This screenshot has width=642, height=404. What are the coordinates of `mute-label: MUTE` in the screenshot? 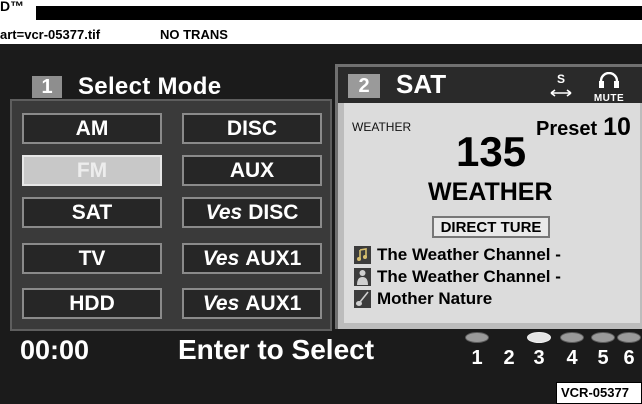 It's located at (609, 98).